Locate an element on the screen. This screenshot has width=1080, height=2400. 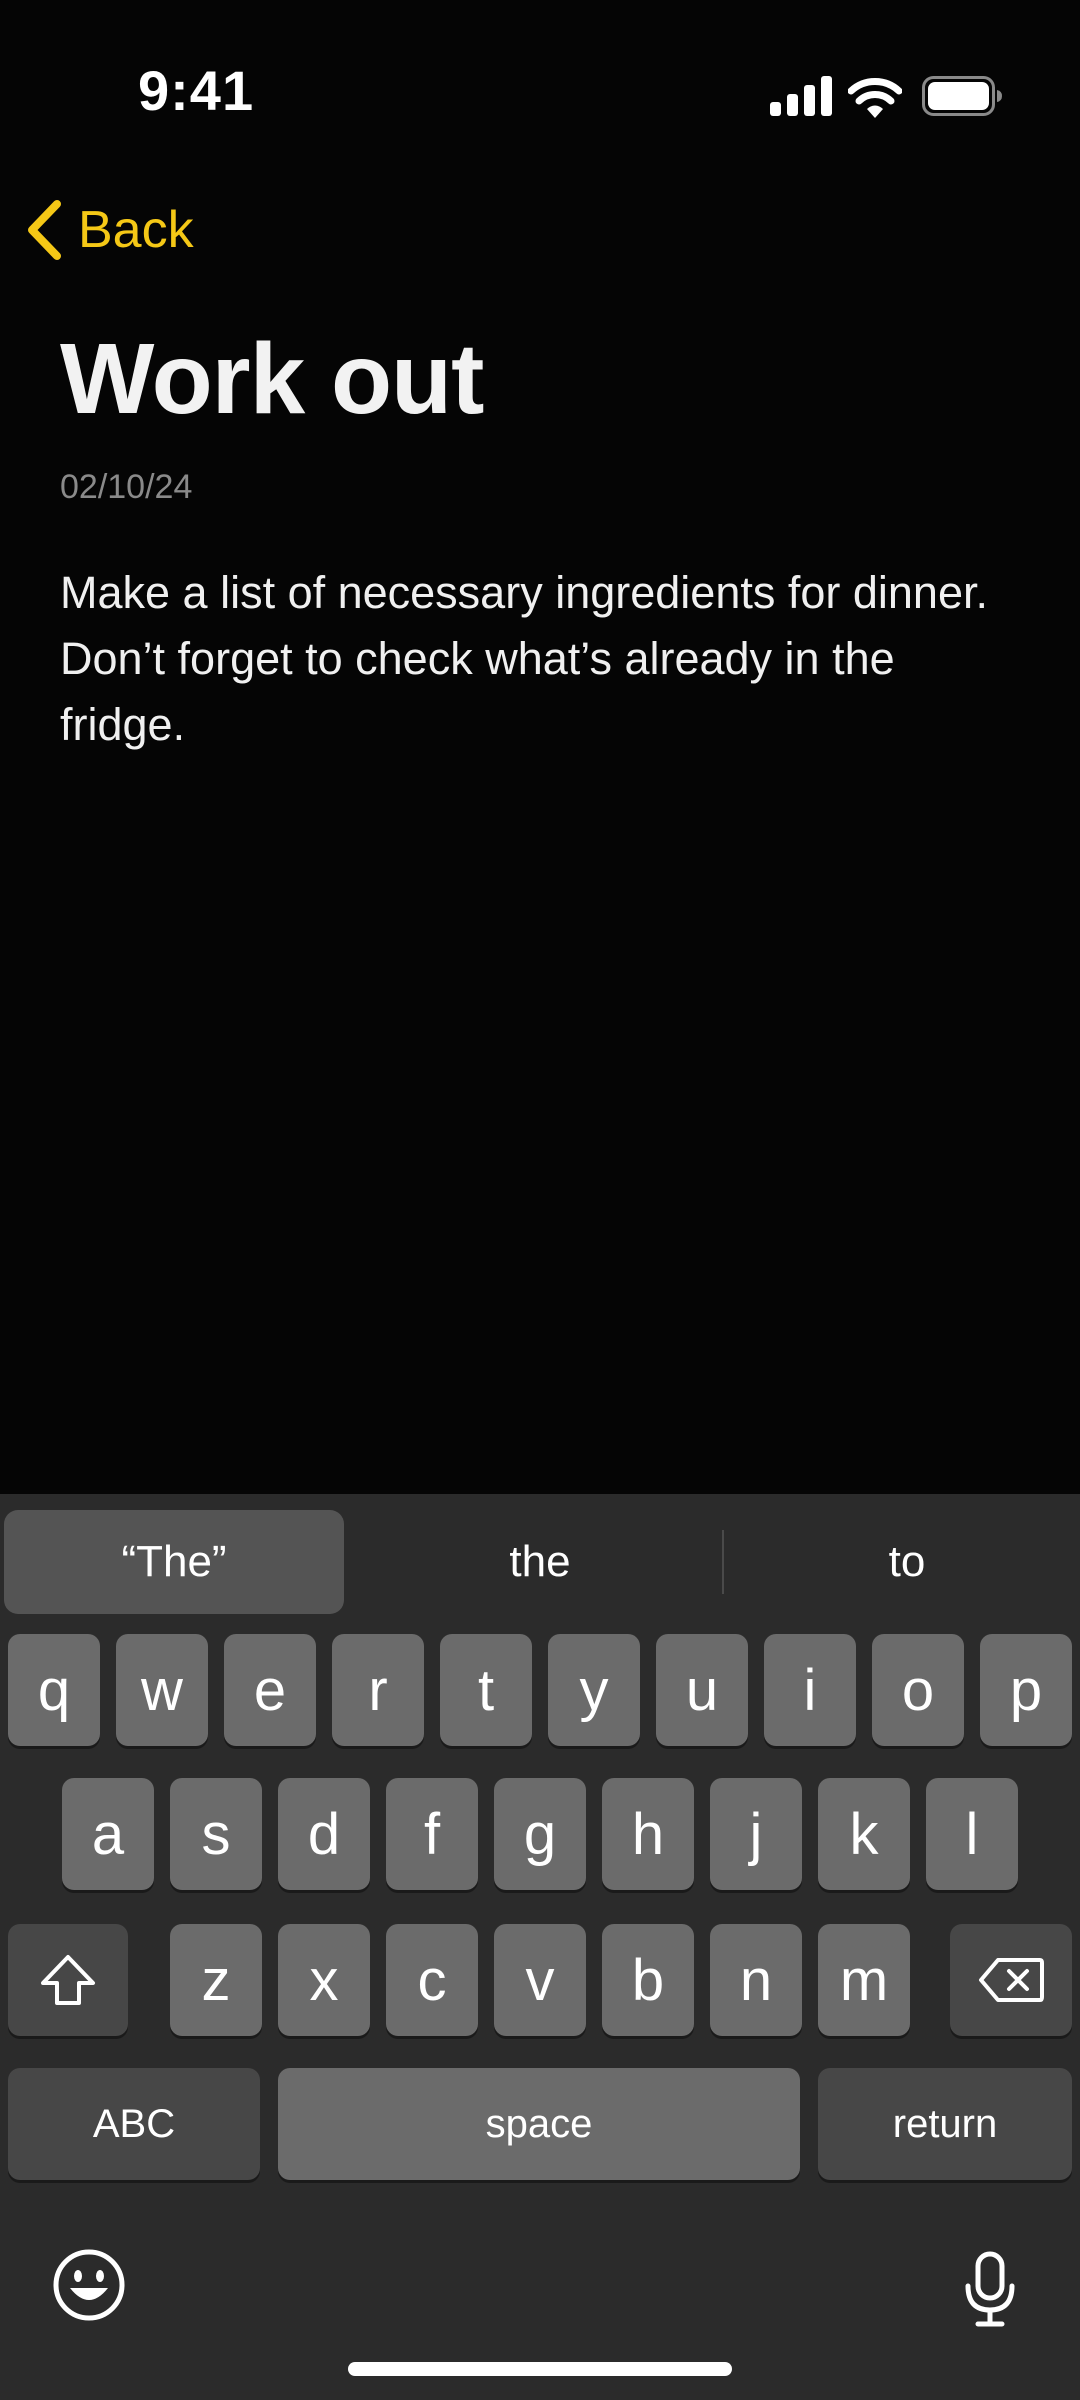
key-s: s is located at coordinates (216, 1834).